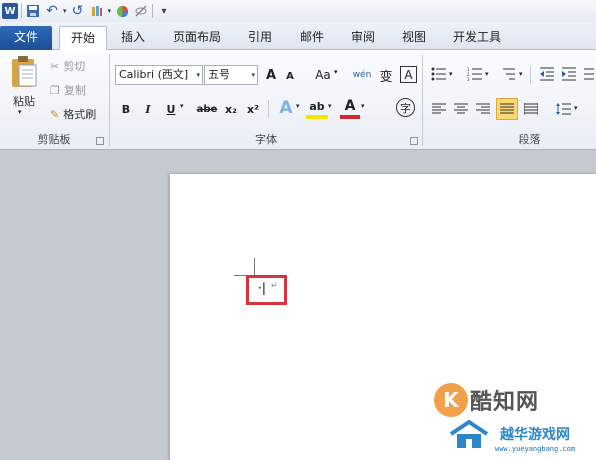 This screenshot has width=596, height=460. Describe the element at coordinates (274, 285) in the screenshot. I see `paragraph-mark: ↵` at that location.